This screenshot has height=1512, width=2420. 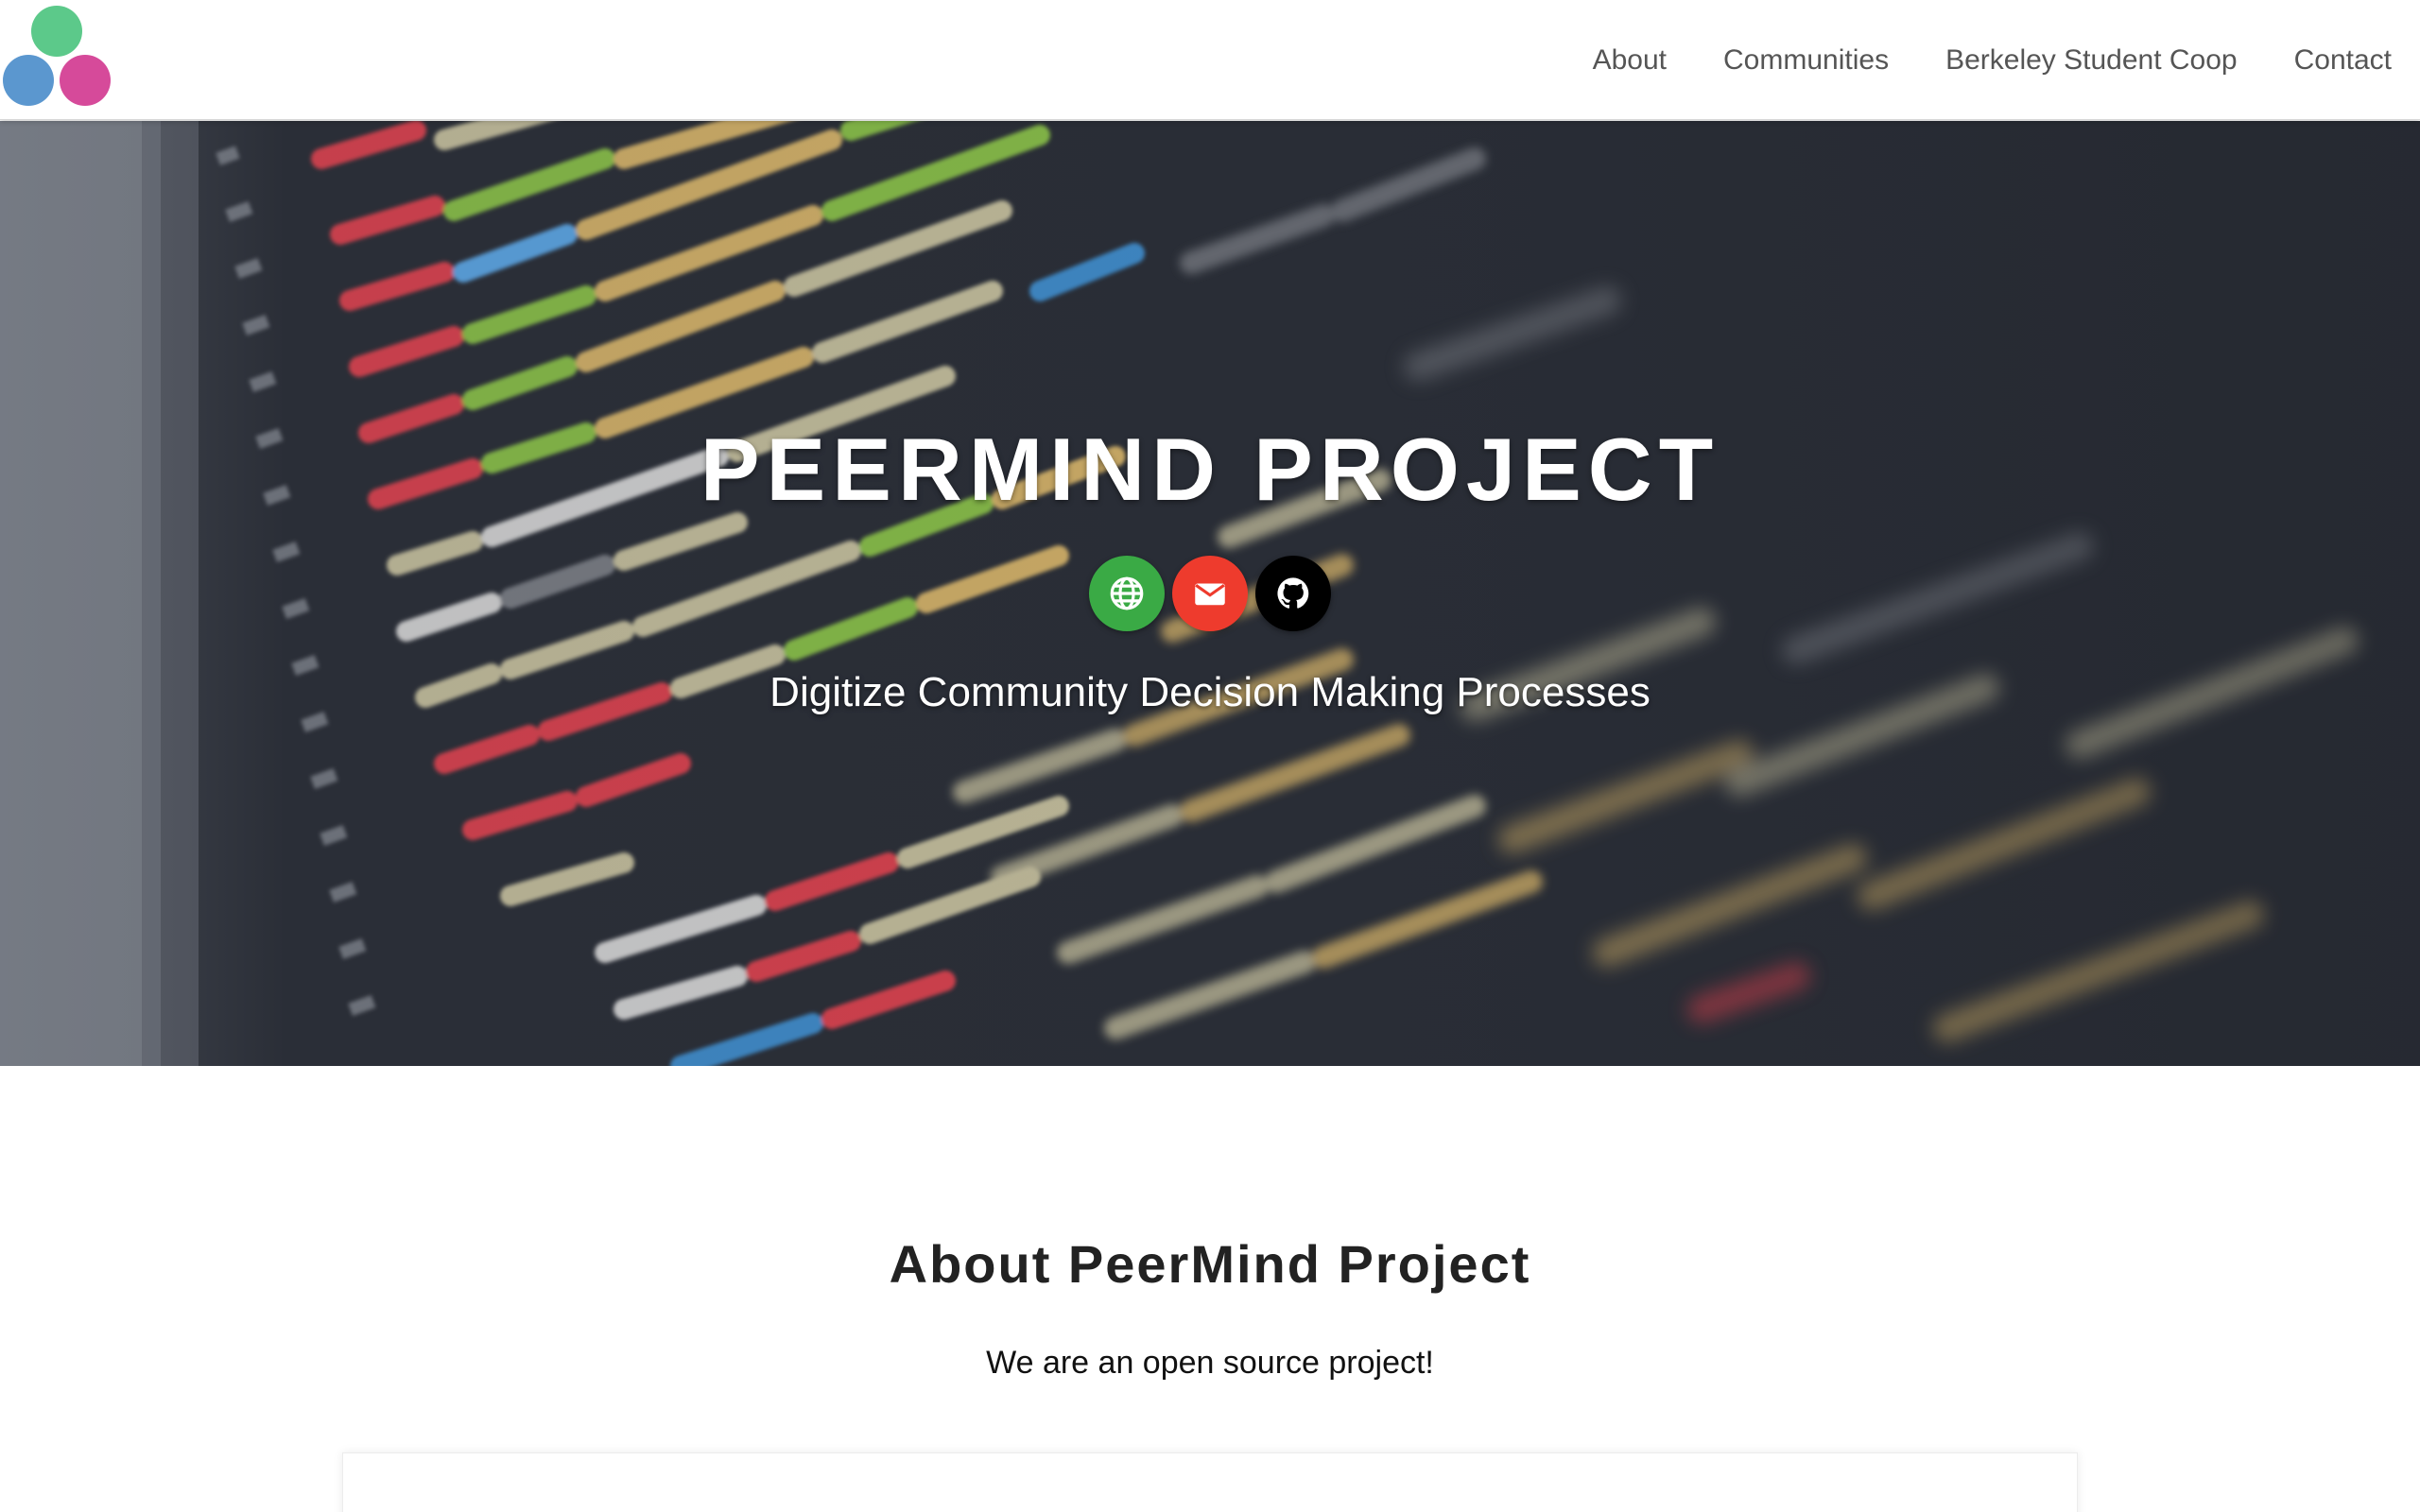 I want to click on hero-icon-links, so click(x=1210, y=593).